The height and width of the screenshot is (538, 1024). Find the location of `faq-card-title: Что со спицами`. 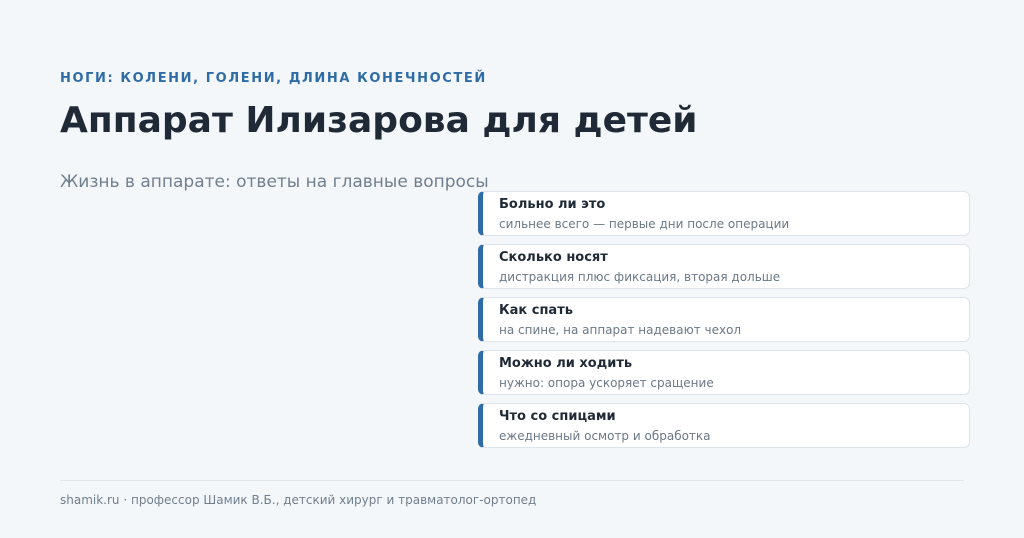

faq-card-title: Что со спицами is located at coordinates (557, 416).